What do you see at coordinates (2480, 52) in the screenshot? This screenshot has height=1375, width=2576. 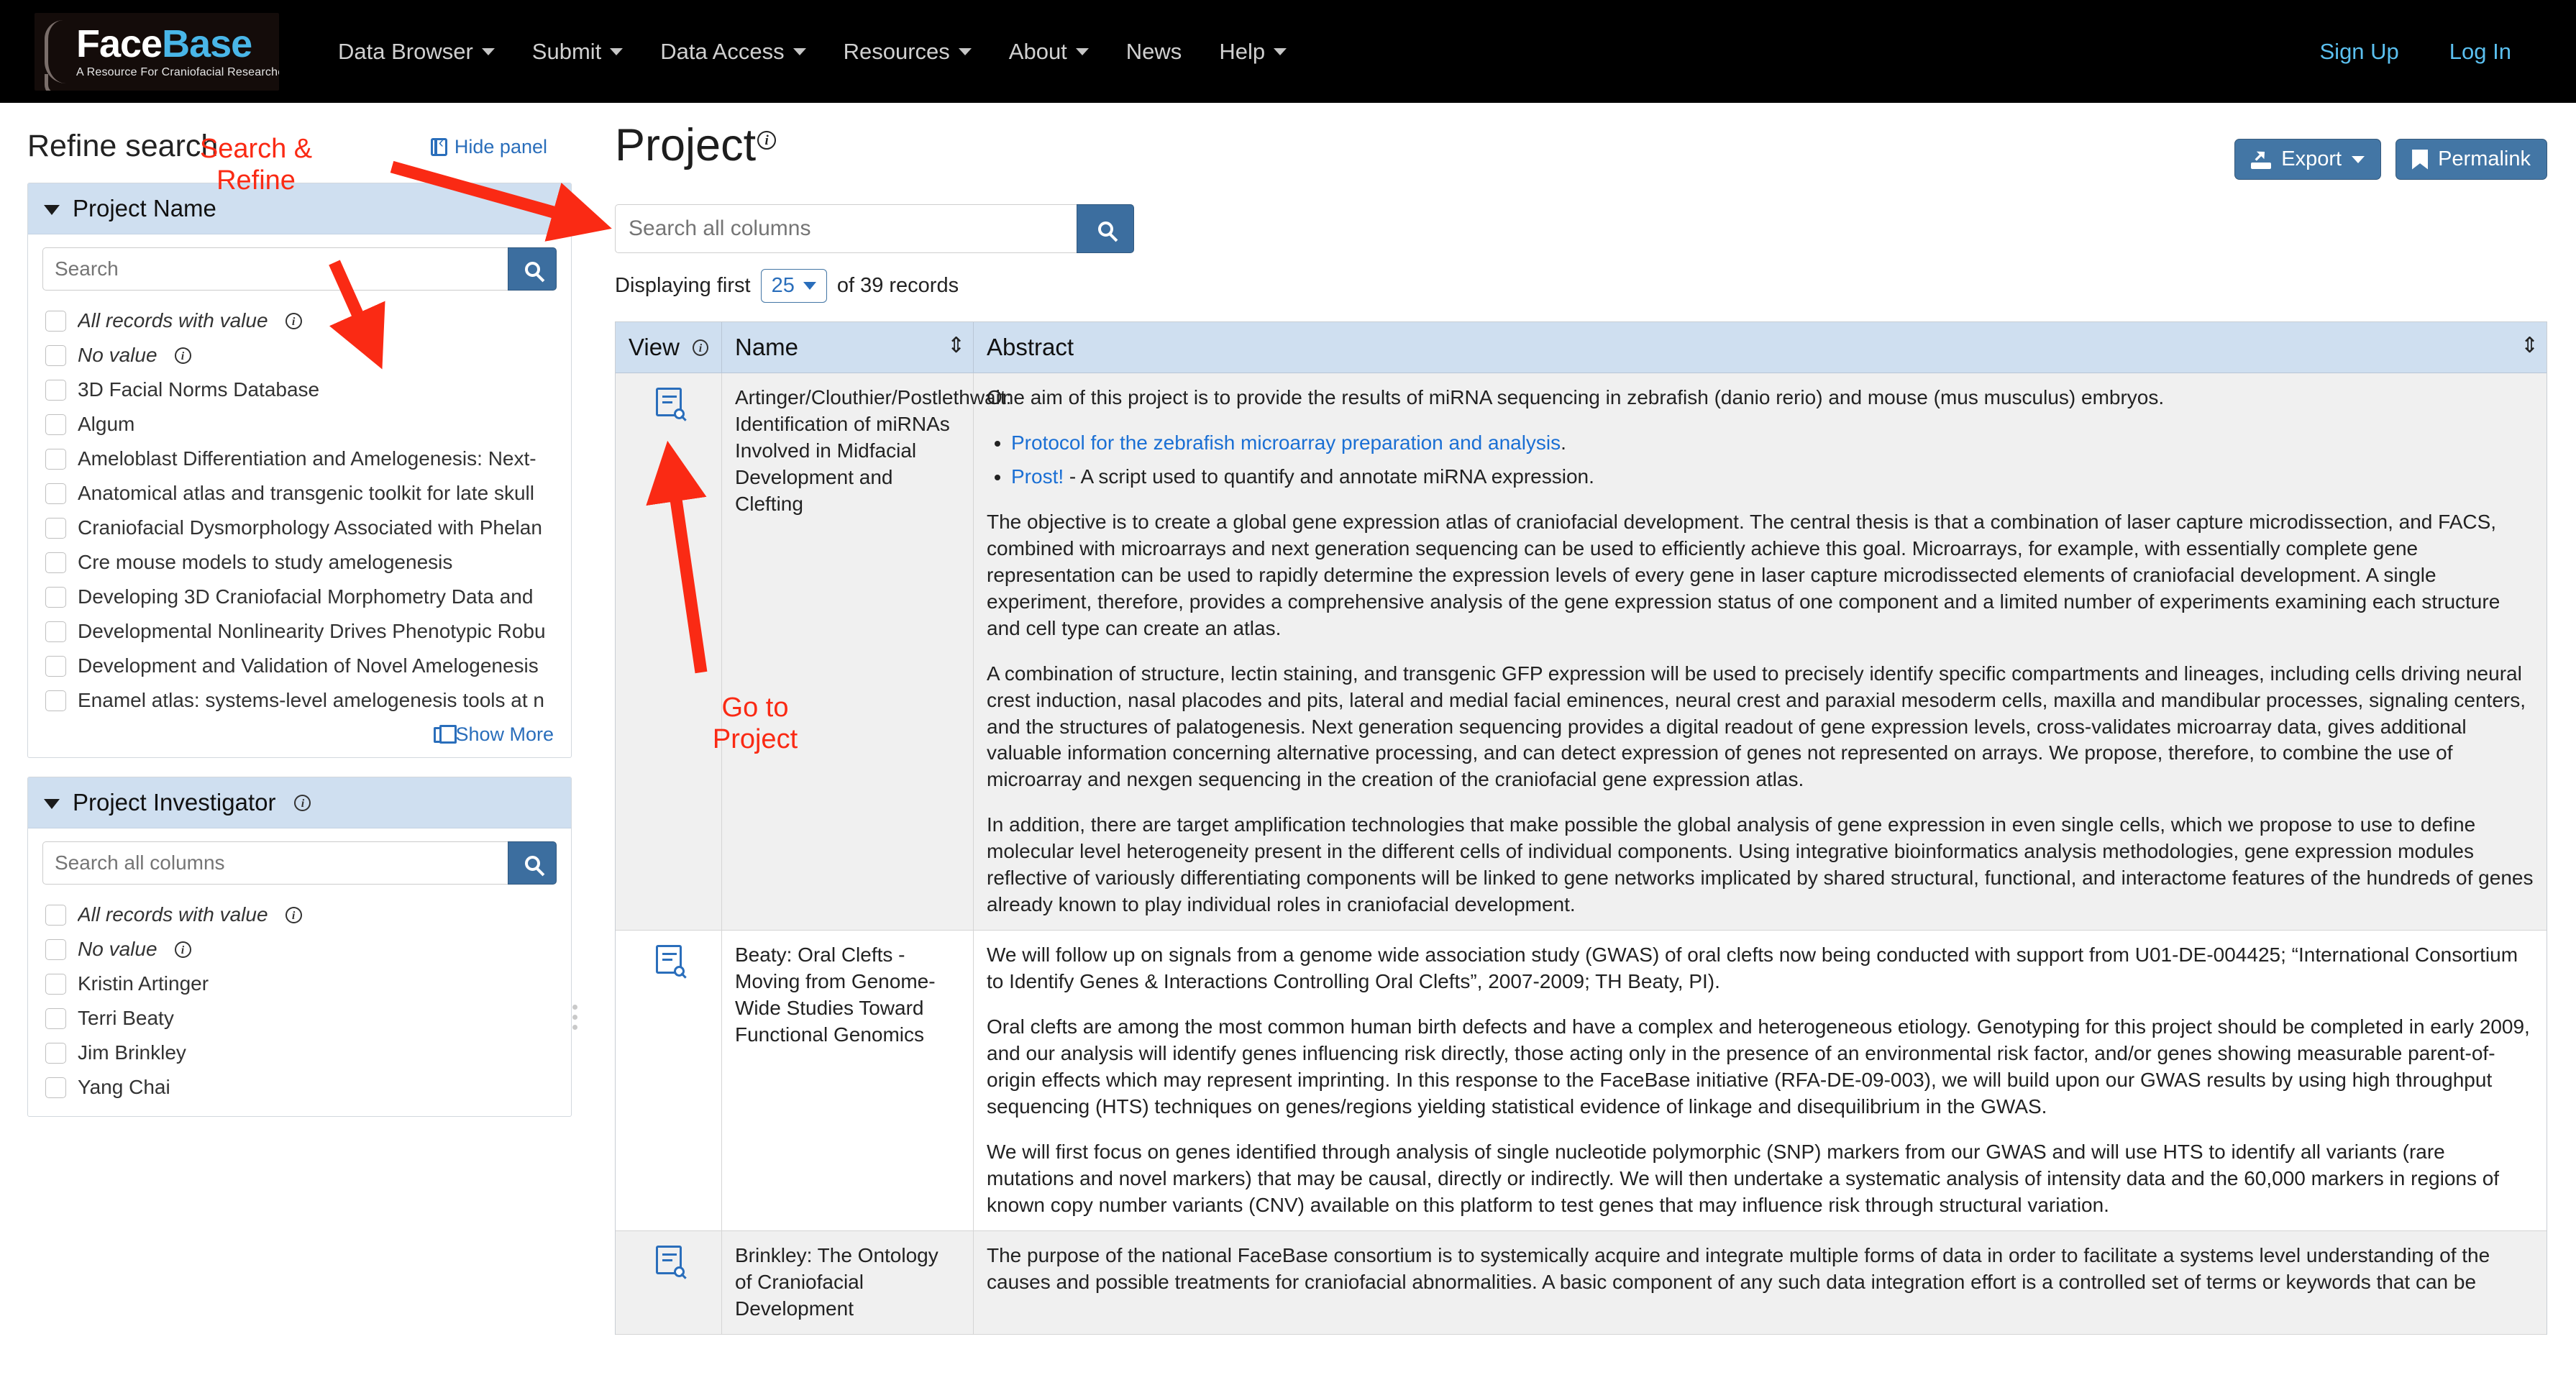 I see `log-in-link: Log In` at bounding box center [2480, 52].